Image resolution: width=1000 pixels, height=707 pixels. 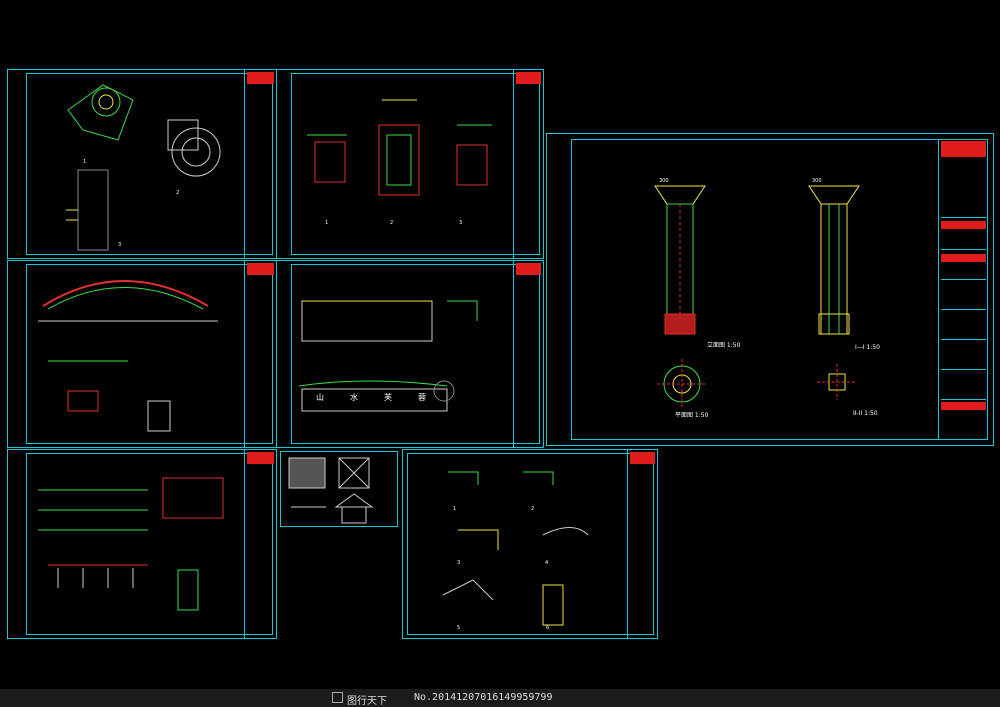 I want to click on drawing-sheet-1: 1 2 3, so click(x=142, y=164).